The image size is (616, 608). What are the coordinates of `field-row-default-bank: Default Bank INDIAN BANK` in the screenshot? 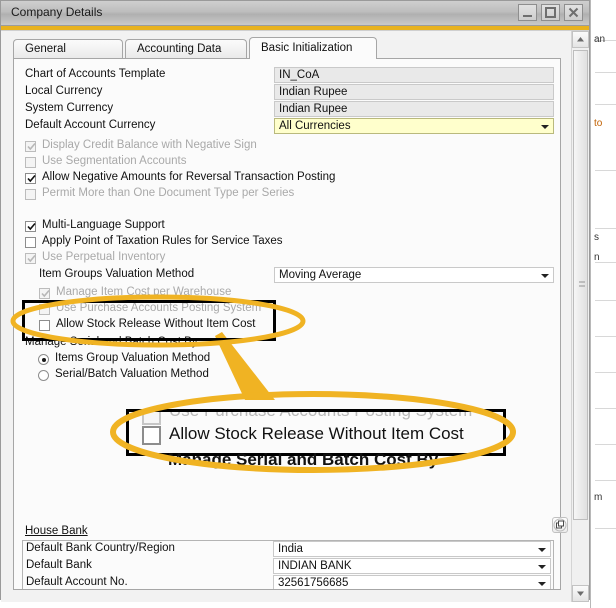 It's located at (288, 566).